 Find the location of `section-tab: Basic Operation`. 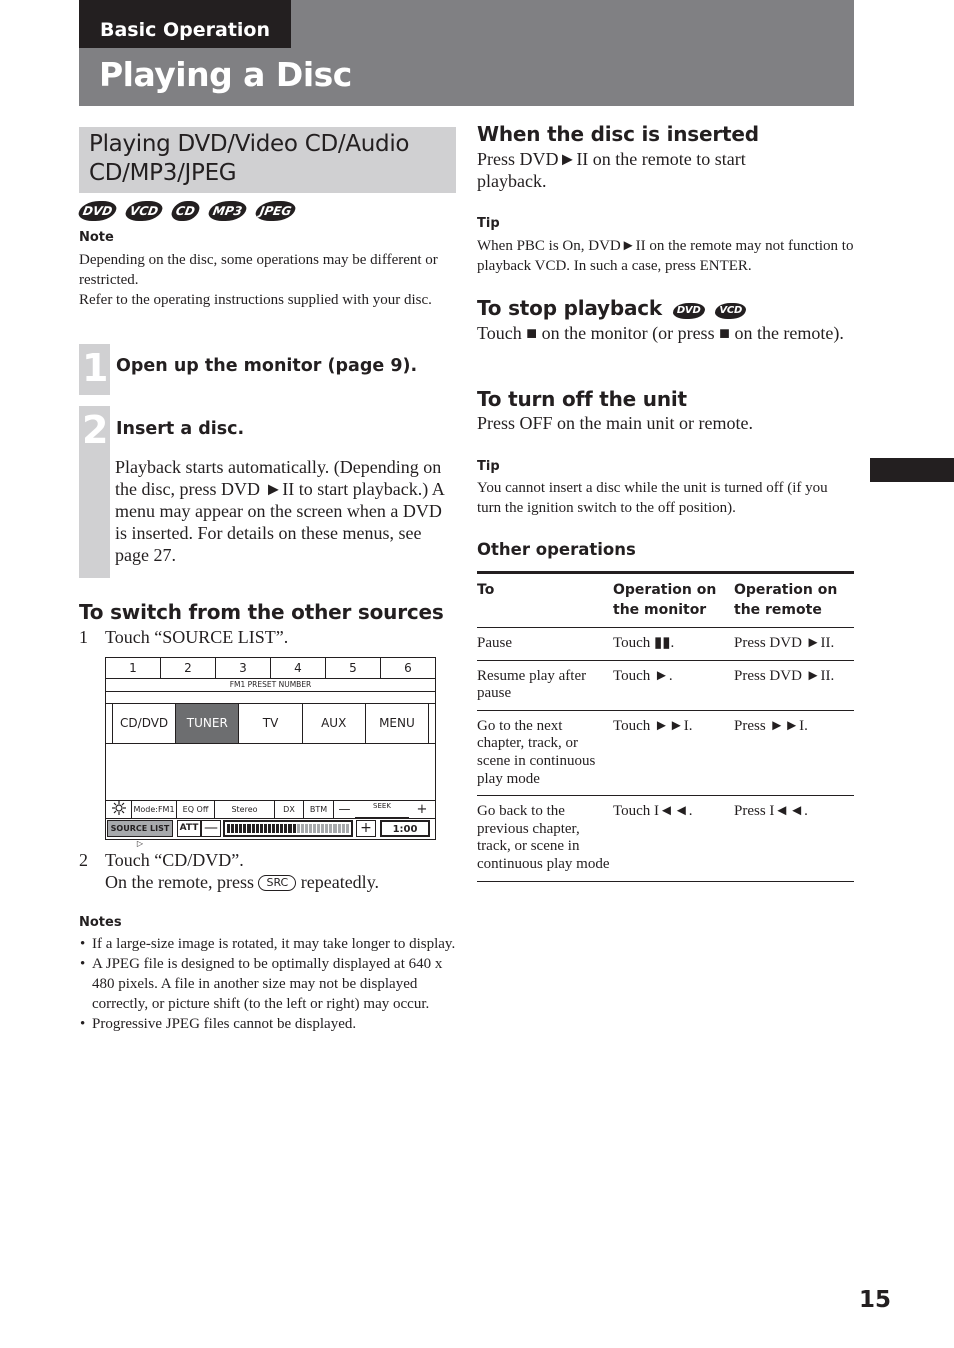

section-tab: Basic Operation is located at coordinates (185, 24).